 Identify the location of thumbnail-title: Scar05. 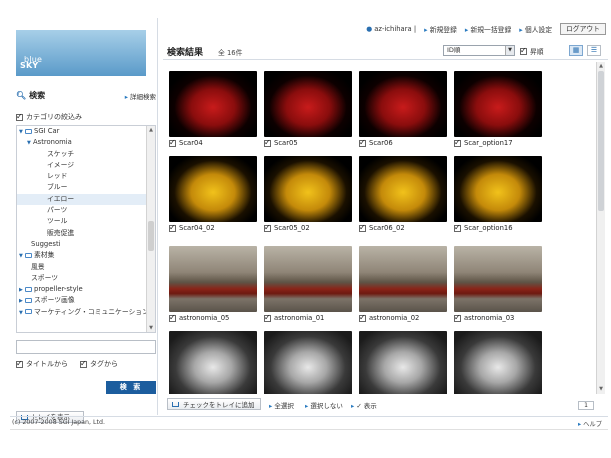
(286, 143).